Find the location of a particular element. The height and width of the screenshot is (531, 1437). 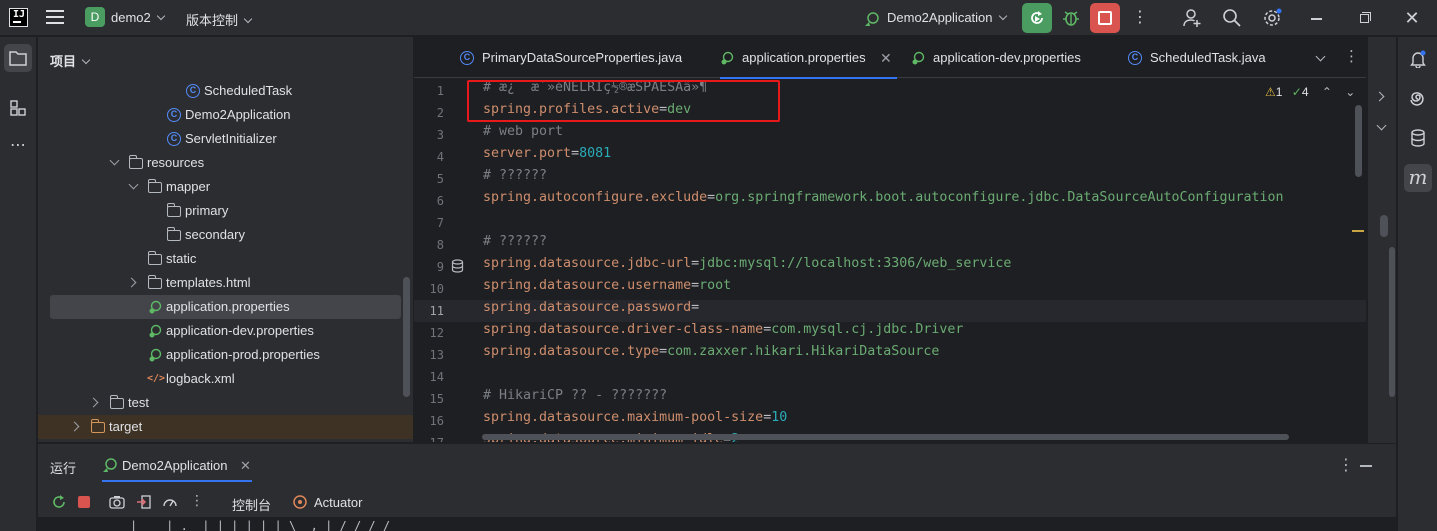

structure-tool-button is located at coordinates (18, 108).